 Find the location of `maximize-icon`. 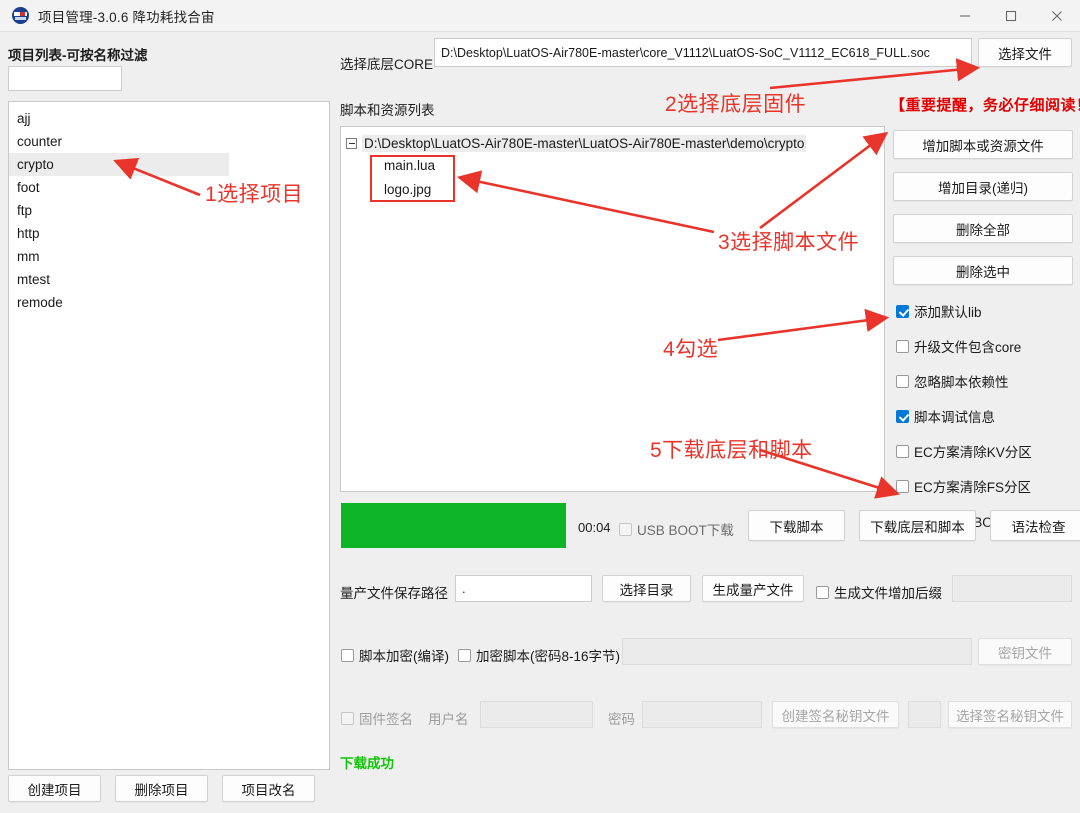

maximize-icon is located at coordinates (1011, 15).